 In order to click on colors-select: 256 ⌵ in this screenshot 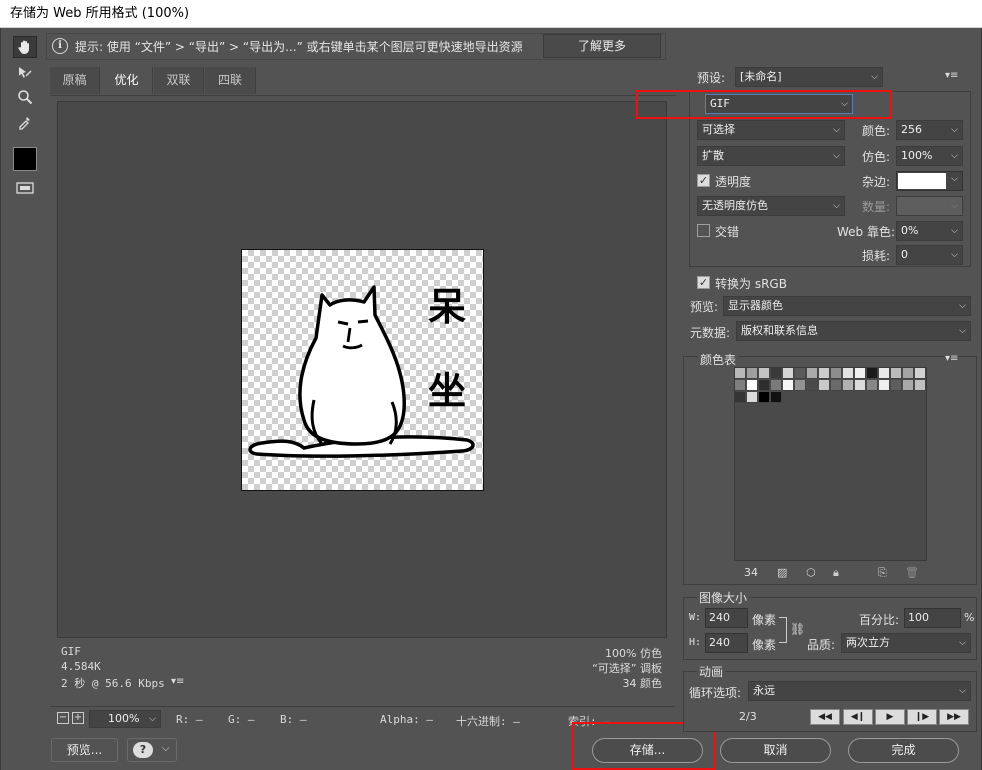, I will do `click(929, 130)`.